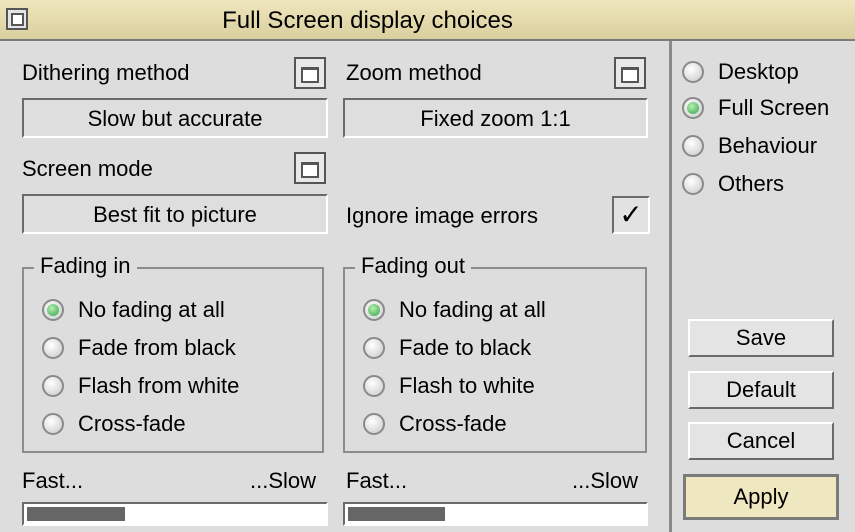 This screenshot has height=532, width=855. I want to click on window-title: Full Screen display choices, so click(367, 20).